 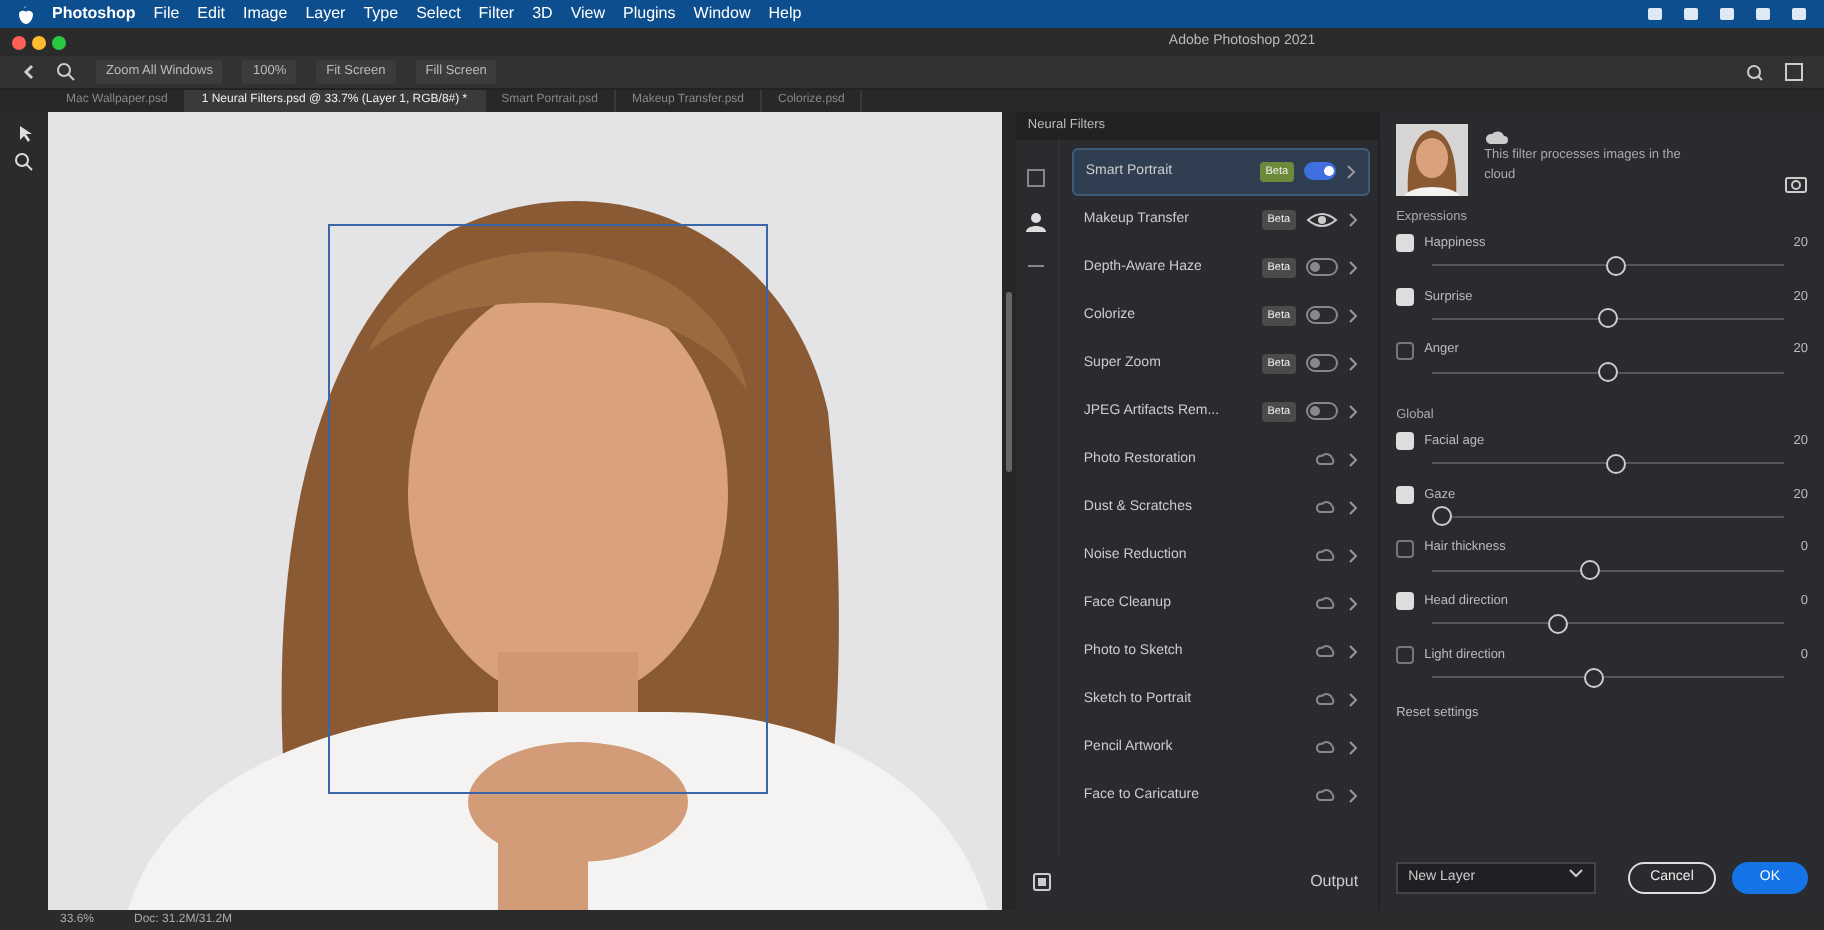 I want to click on menu-item: Type, so click(x=381, y=14).